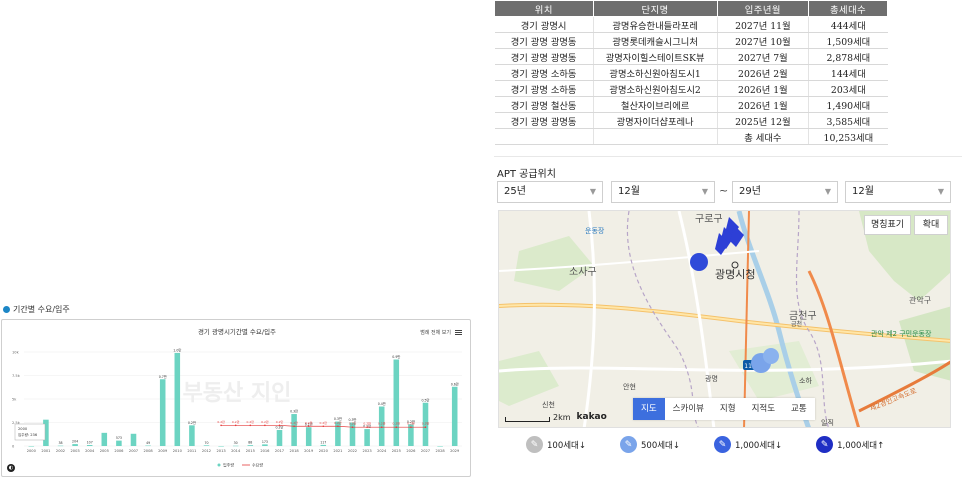  Describe the element at coordinates (763, 136) in the screenshot. I see `total-label: 총 세대수` at that location.